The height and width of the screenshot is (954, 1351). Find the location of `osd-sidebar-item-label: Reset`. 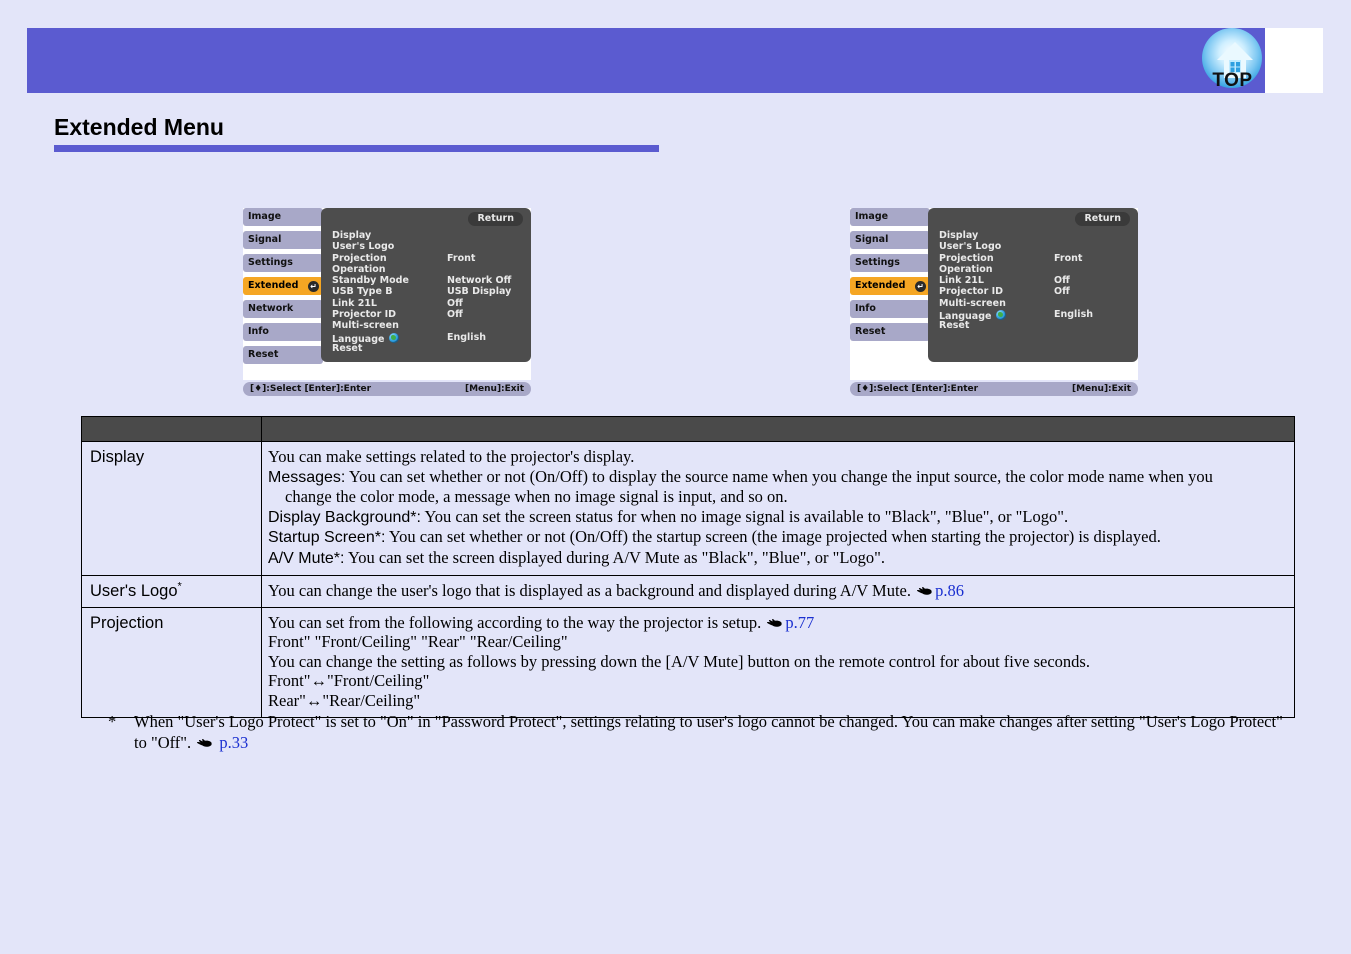

osd-sidebar-item-label: Reset is located at coordinates (870, 331).